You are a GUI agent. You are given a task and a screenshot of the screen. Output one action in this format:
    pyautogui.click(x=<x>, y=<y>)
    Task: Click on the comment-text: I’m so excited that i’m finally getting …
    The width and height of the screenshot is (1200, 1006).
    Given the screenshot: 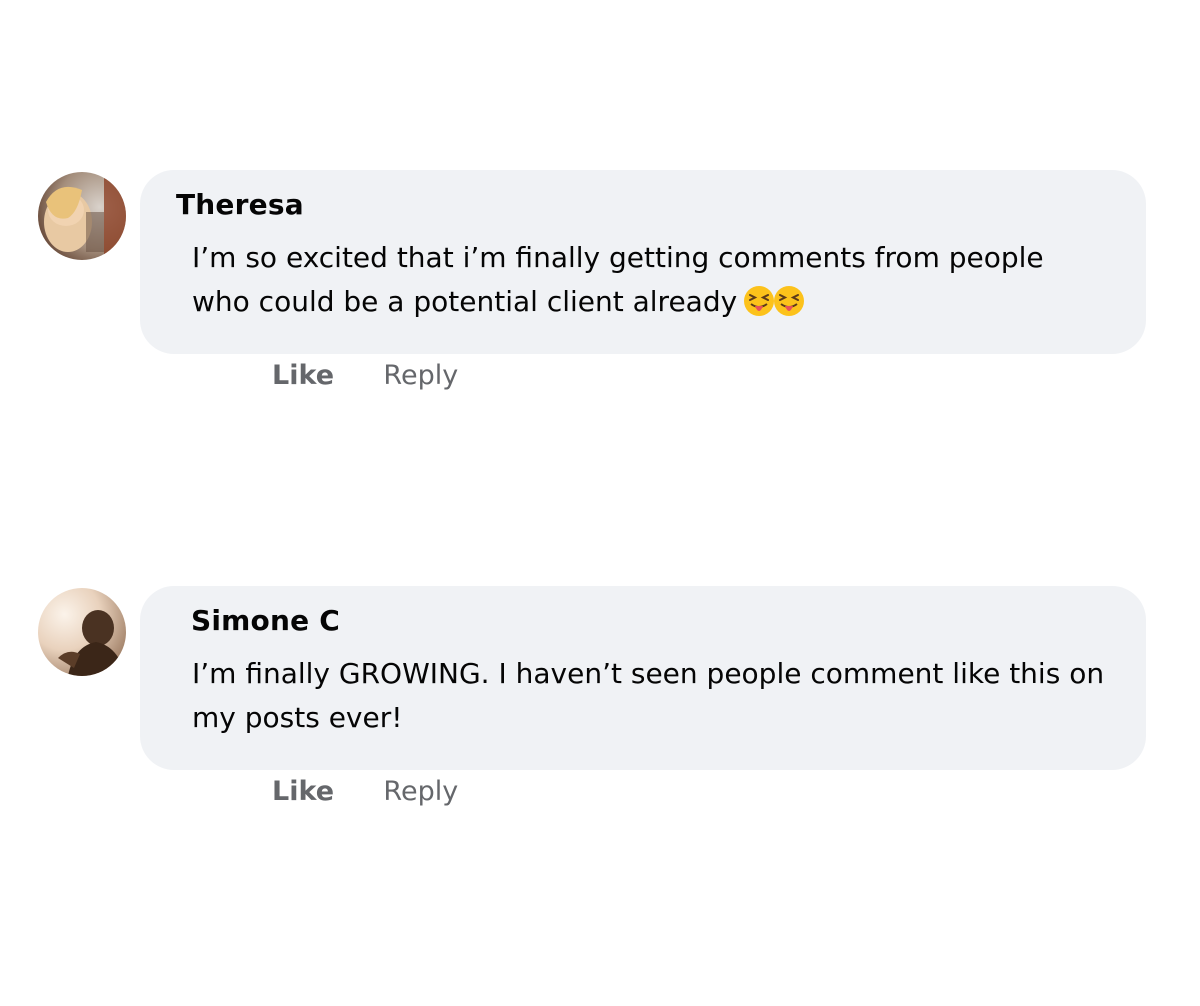 What is the action you would take?
    pyautogui.click(x=662, y=283)
    